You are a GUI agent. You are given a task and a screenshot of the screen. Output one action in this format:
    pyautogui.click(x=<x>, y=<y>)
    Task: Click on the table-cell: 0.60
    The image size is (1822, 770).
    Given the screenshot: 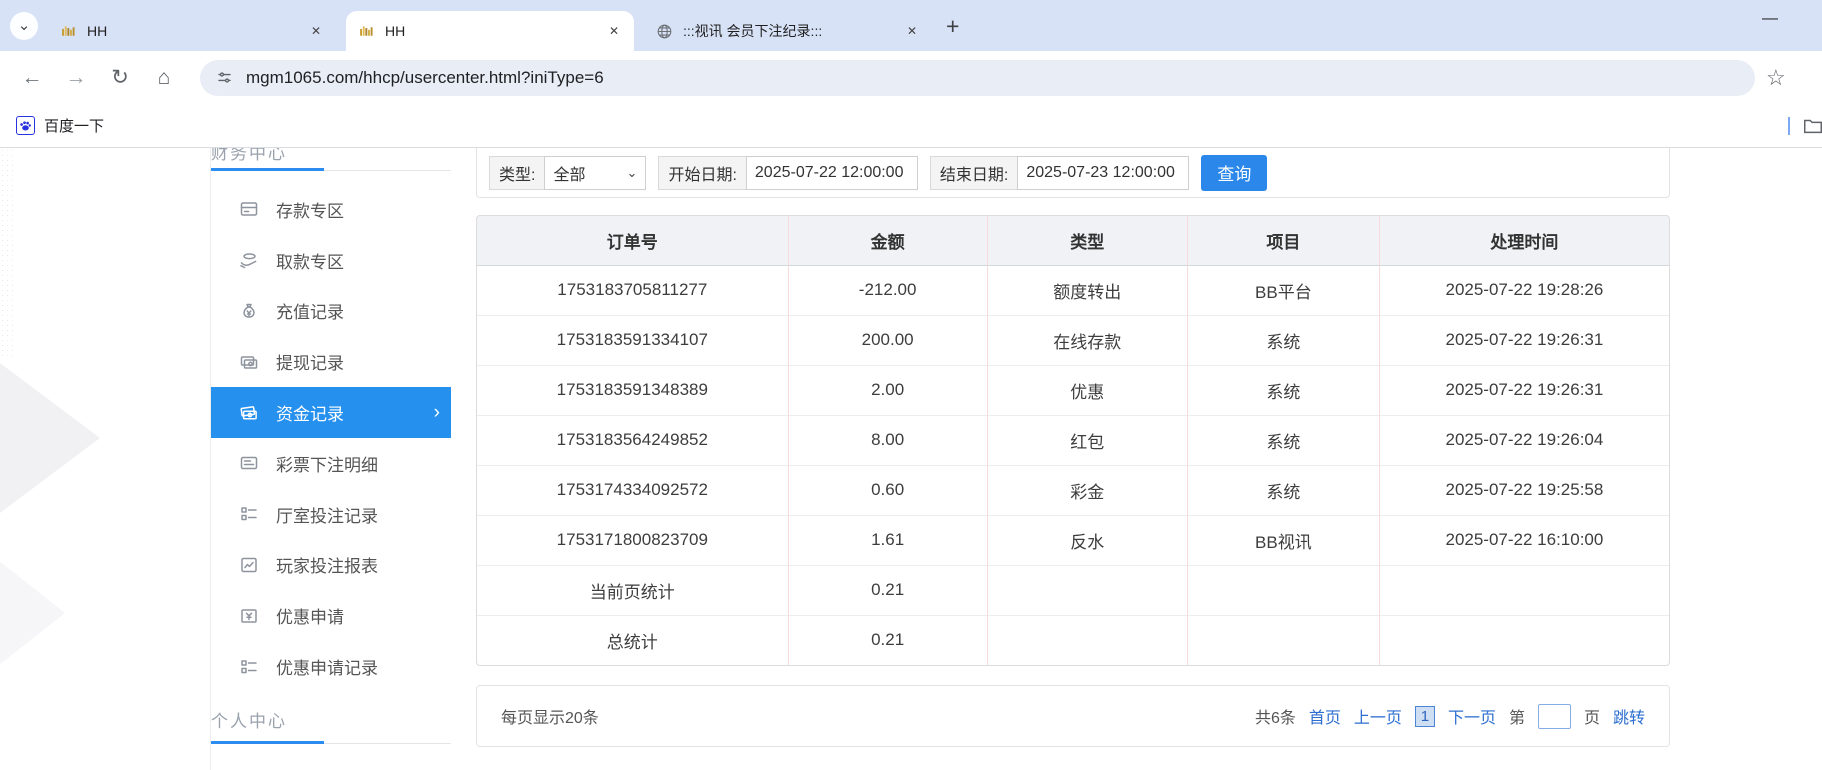 What is the action you would take?
    pyautogui.click(x=887, y=489)
    